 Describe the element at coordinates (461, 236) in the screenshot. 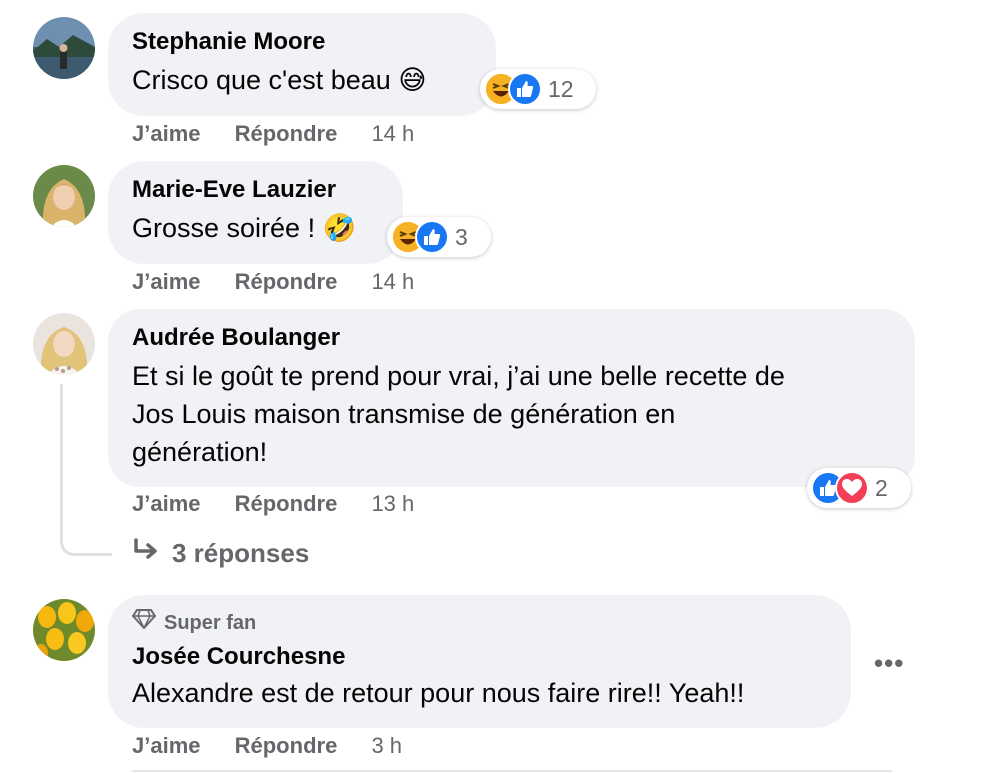

I see `reaction-count: 3` at that location.